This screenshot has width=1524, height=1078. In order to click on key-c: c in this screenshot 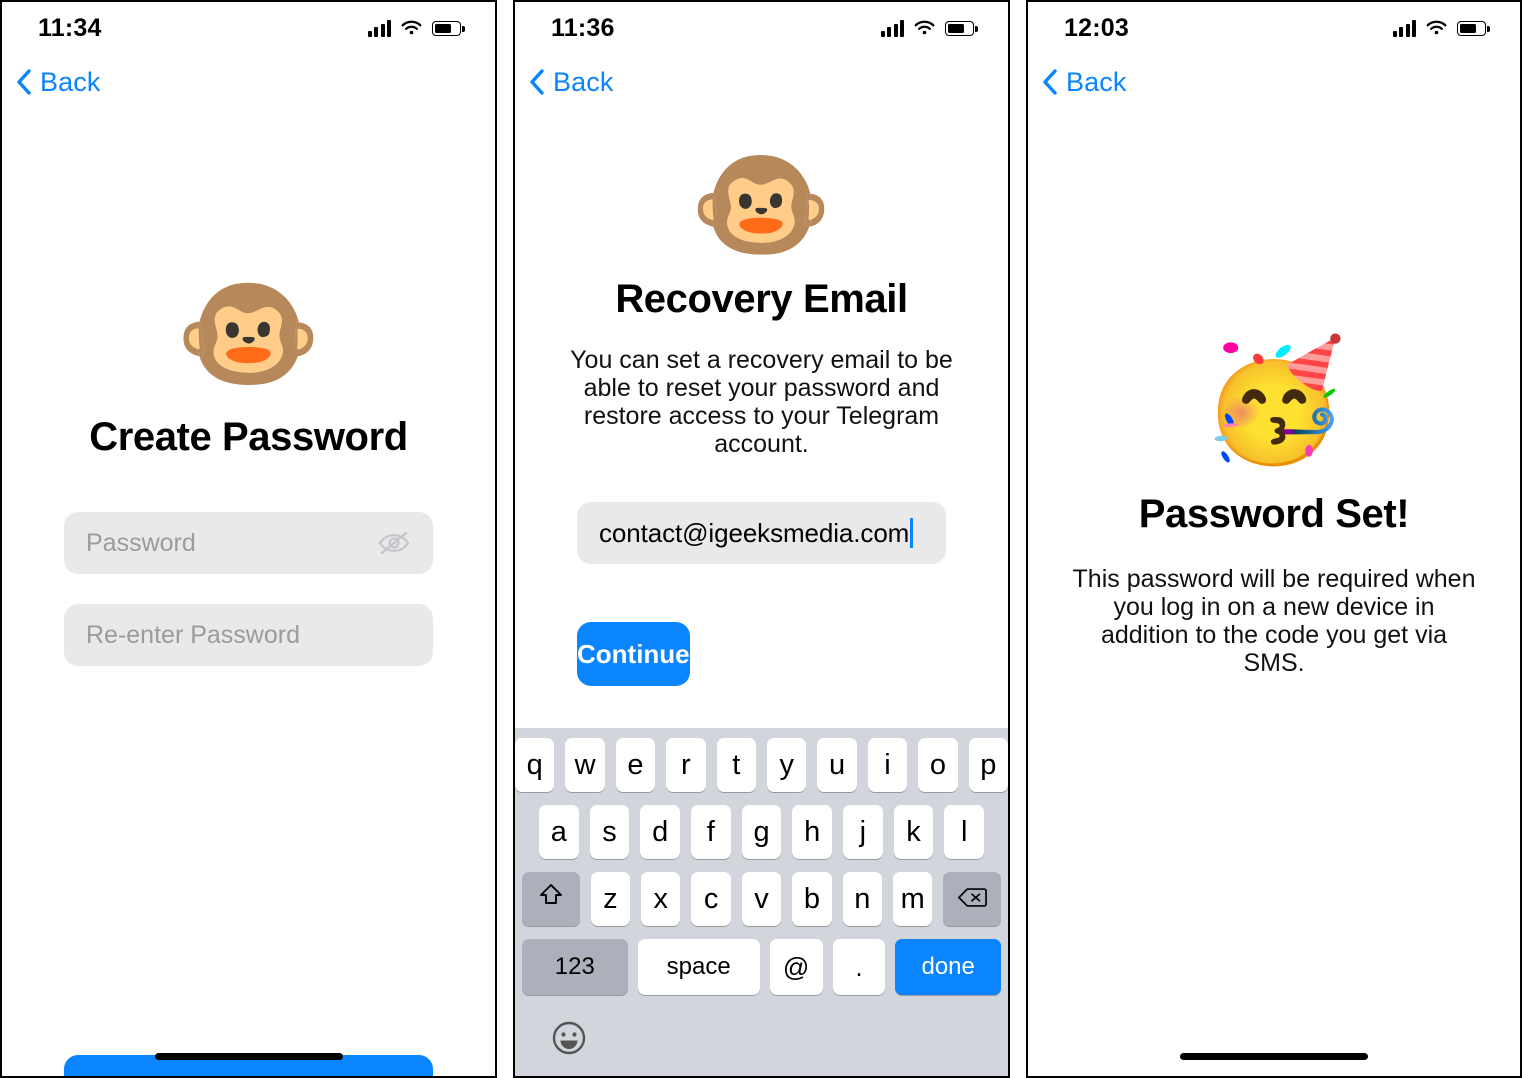, I will do `click(711, 899)`.